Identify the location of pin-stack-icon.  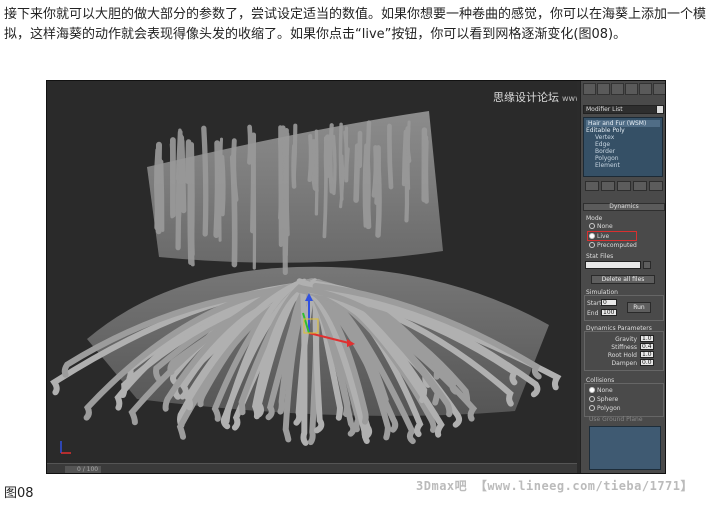
(592, 186).